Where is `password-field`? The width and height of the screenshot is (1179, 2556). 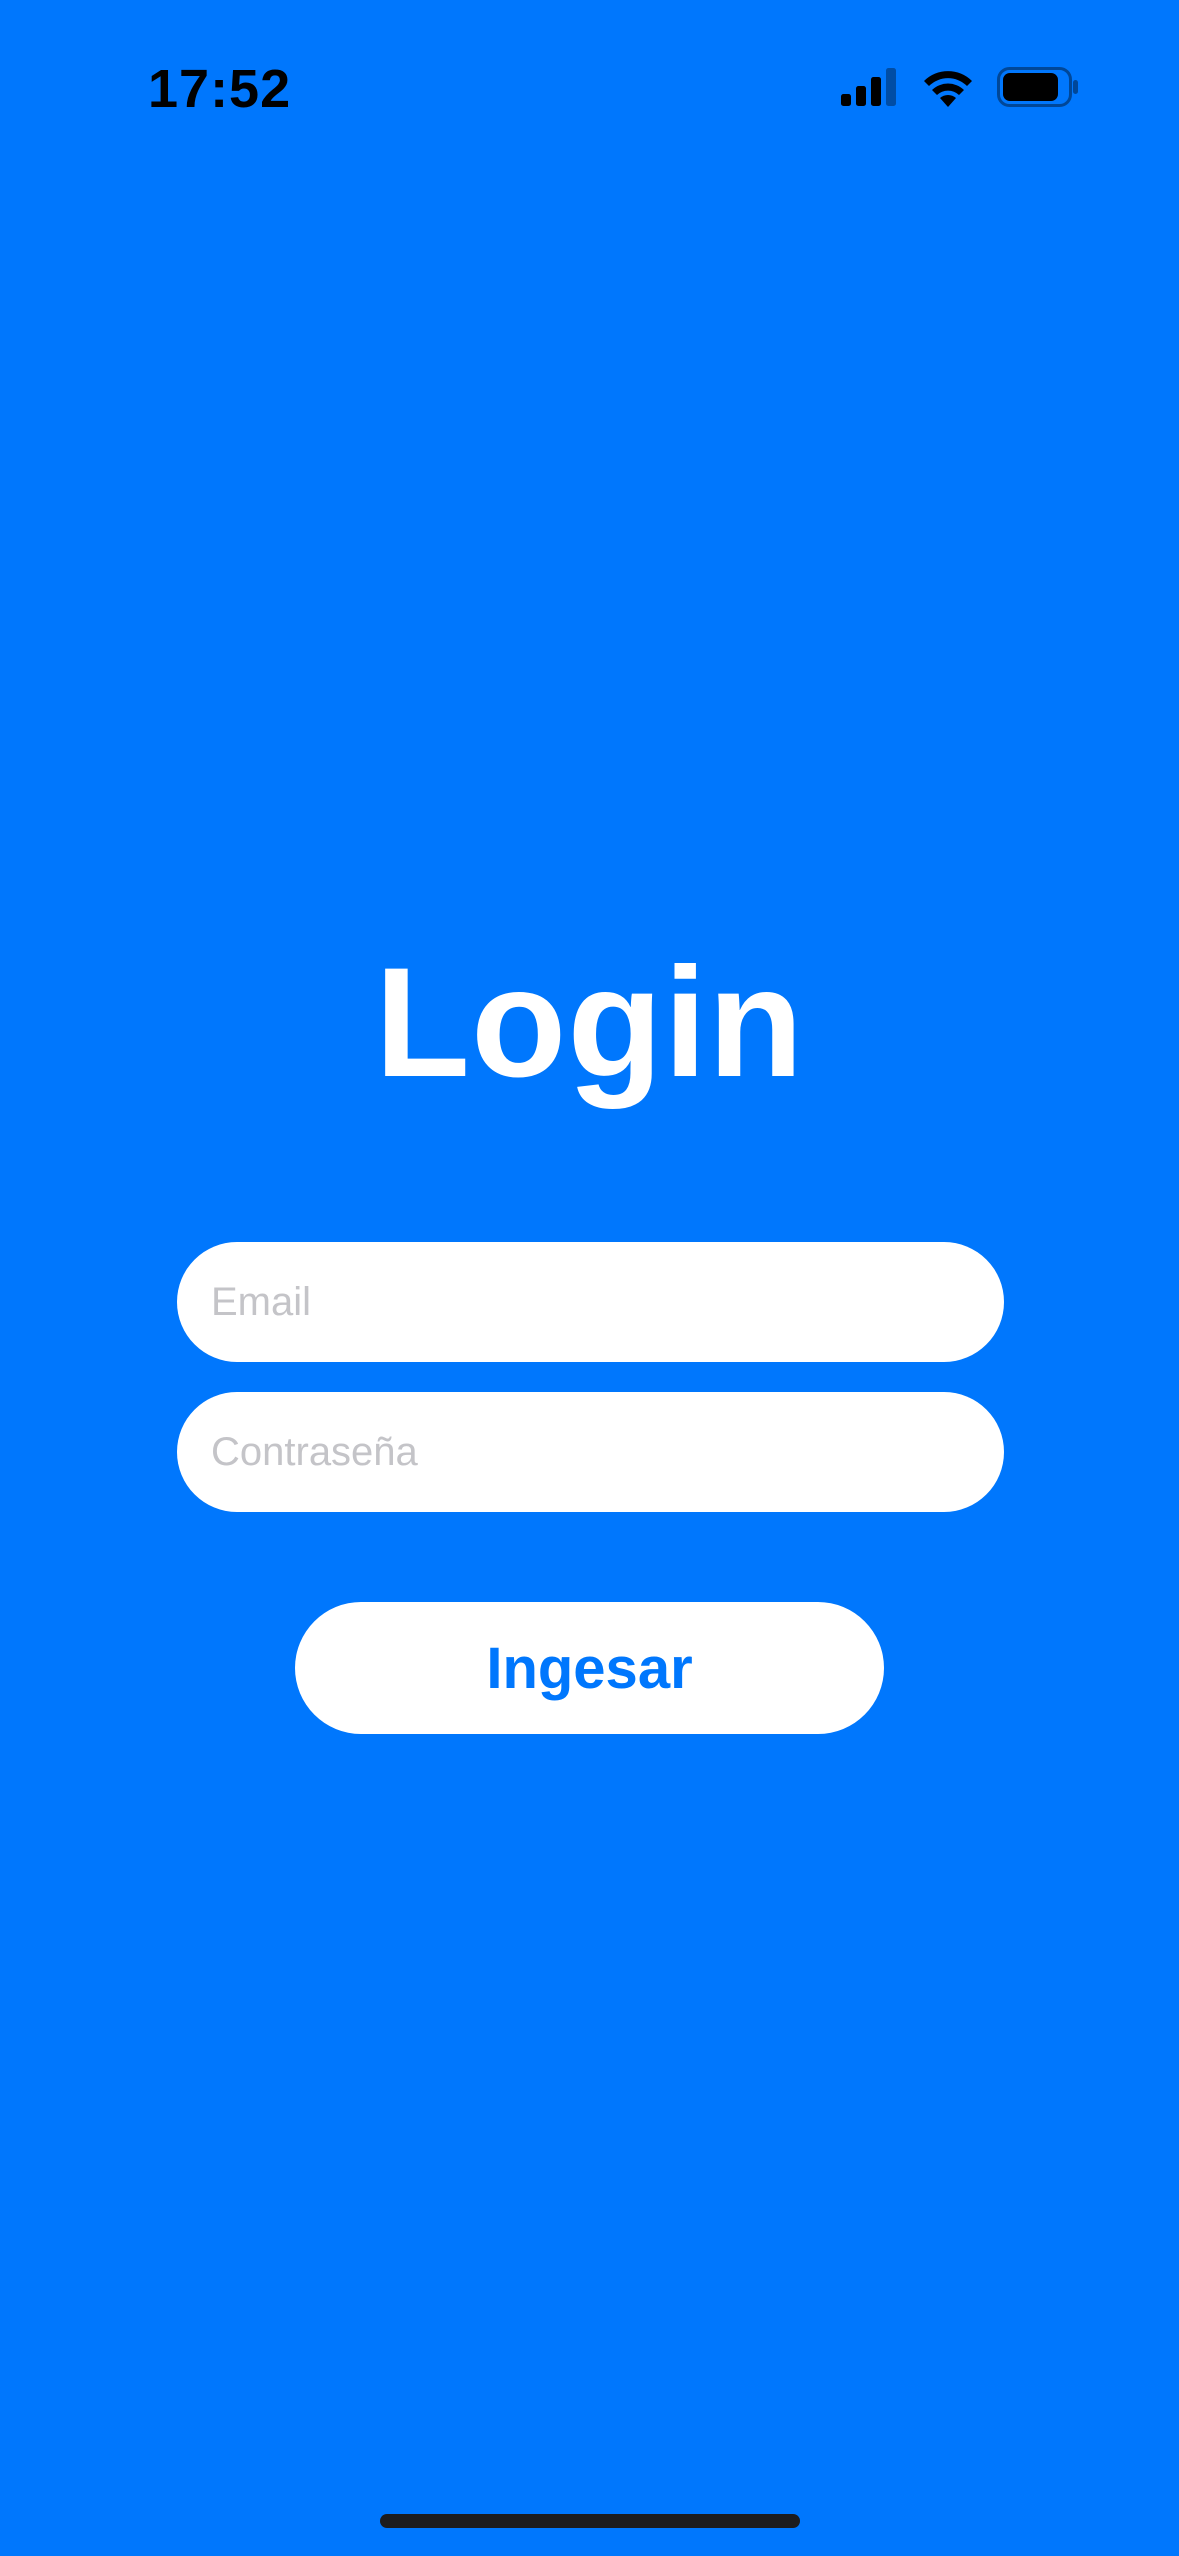
password-field is located at coordinates (590, 1452).